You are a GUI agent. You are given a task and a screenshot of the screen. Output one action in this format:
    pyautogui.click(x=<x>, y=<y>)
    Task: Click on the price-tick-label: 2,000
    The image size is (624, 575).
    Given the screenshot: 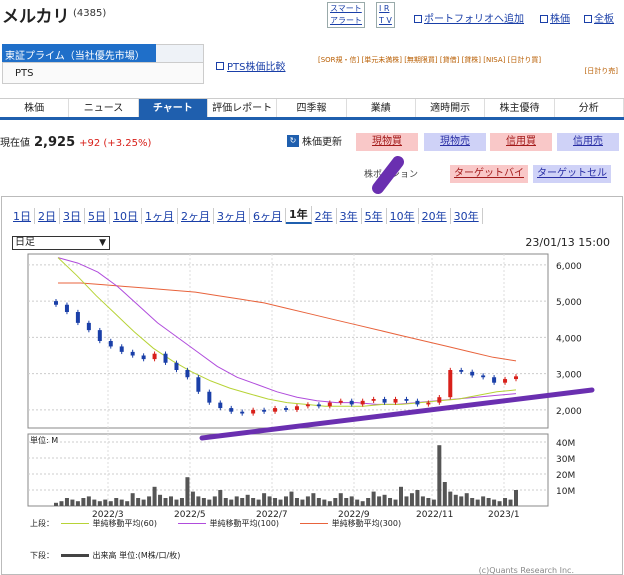 What is the action you would take?
    pyautogui.click(x=569, y=412)
    